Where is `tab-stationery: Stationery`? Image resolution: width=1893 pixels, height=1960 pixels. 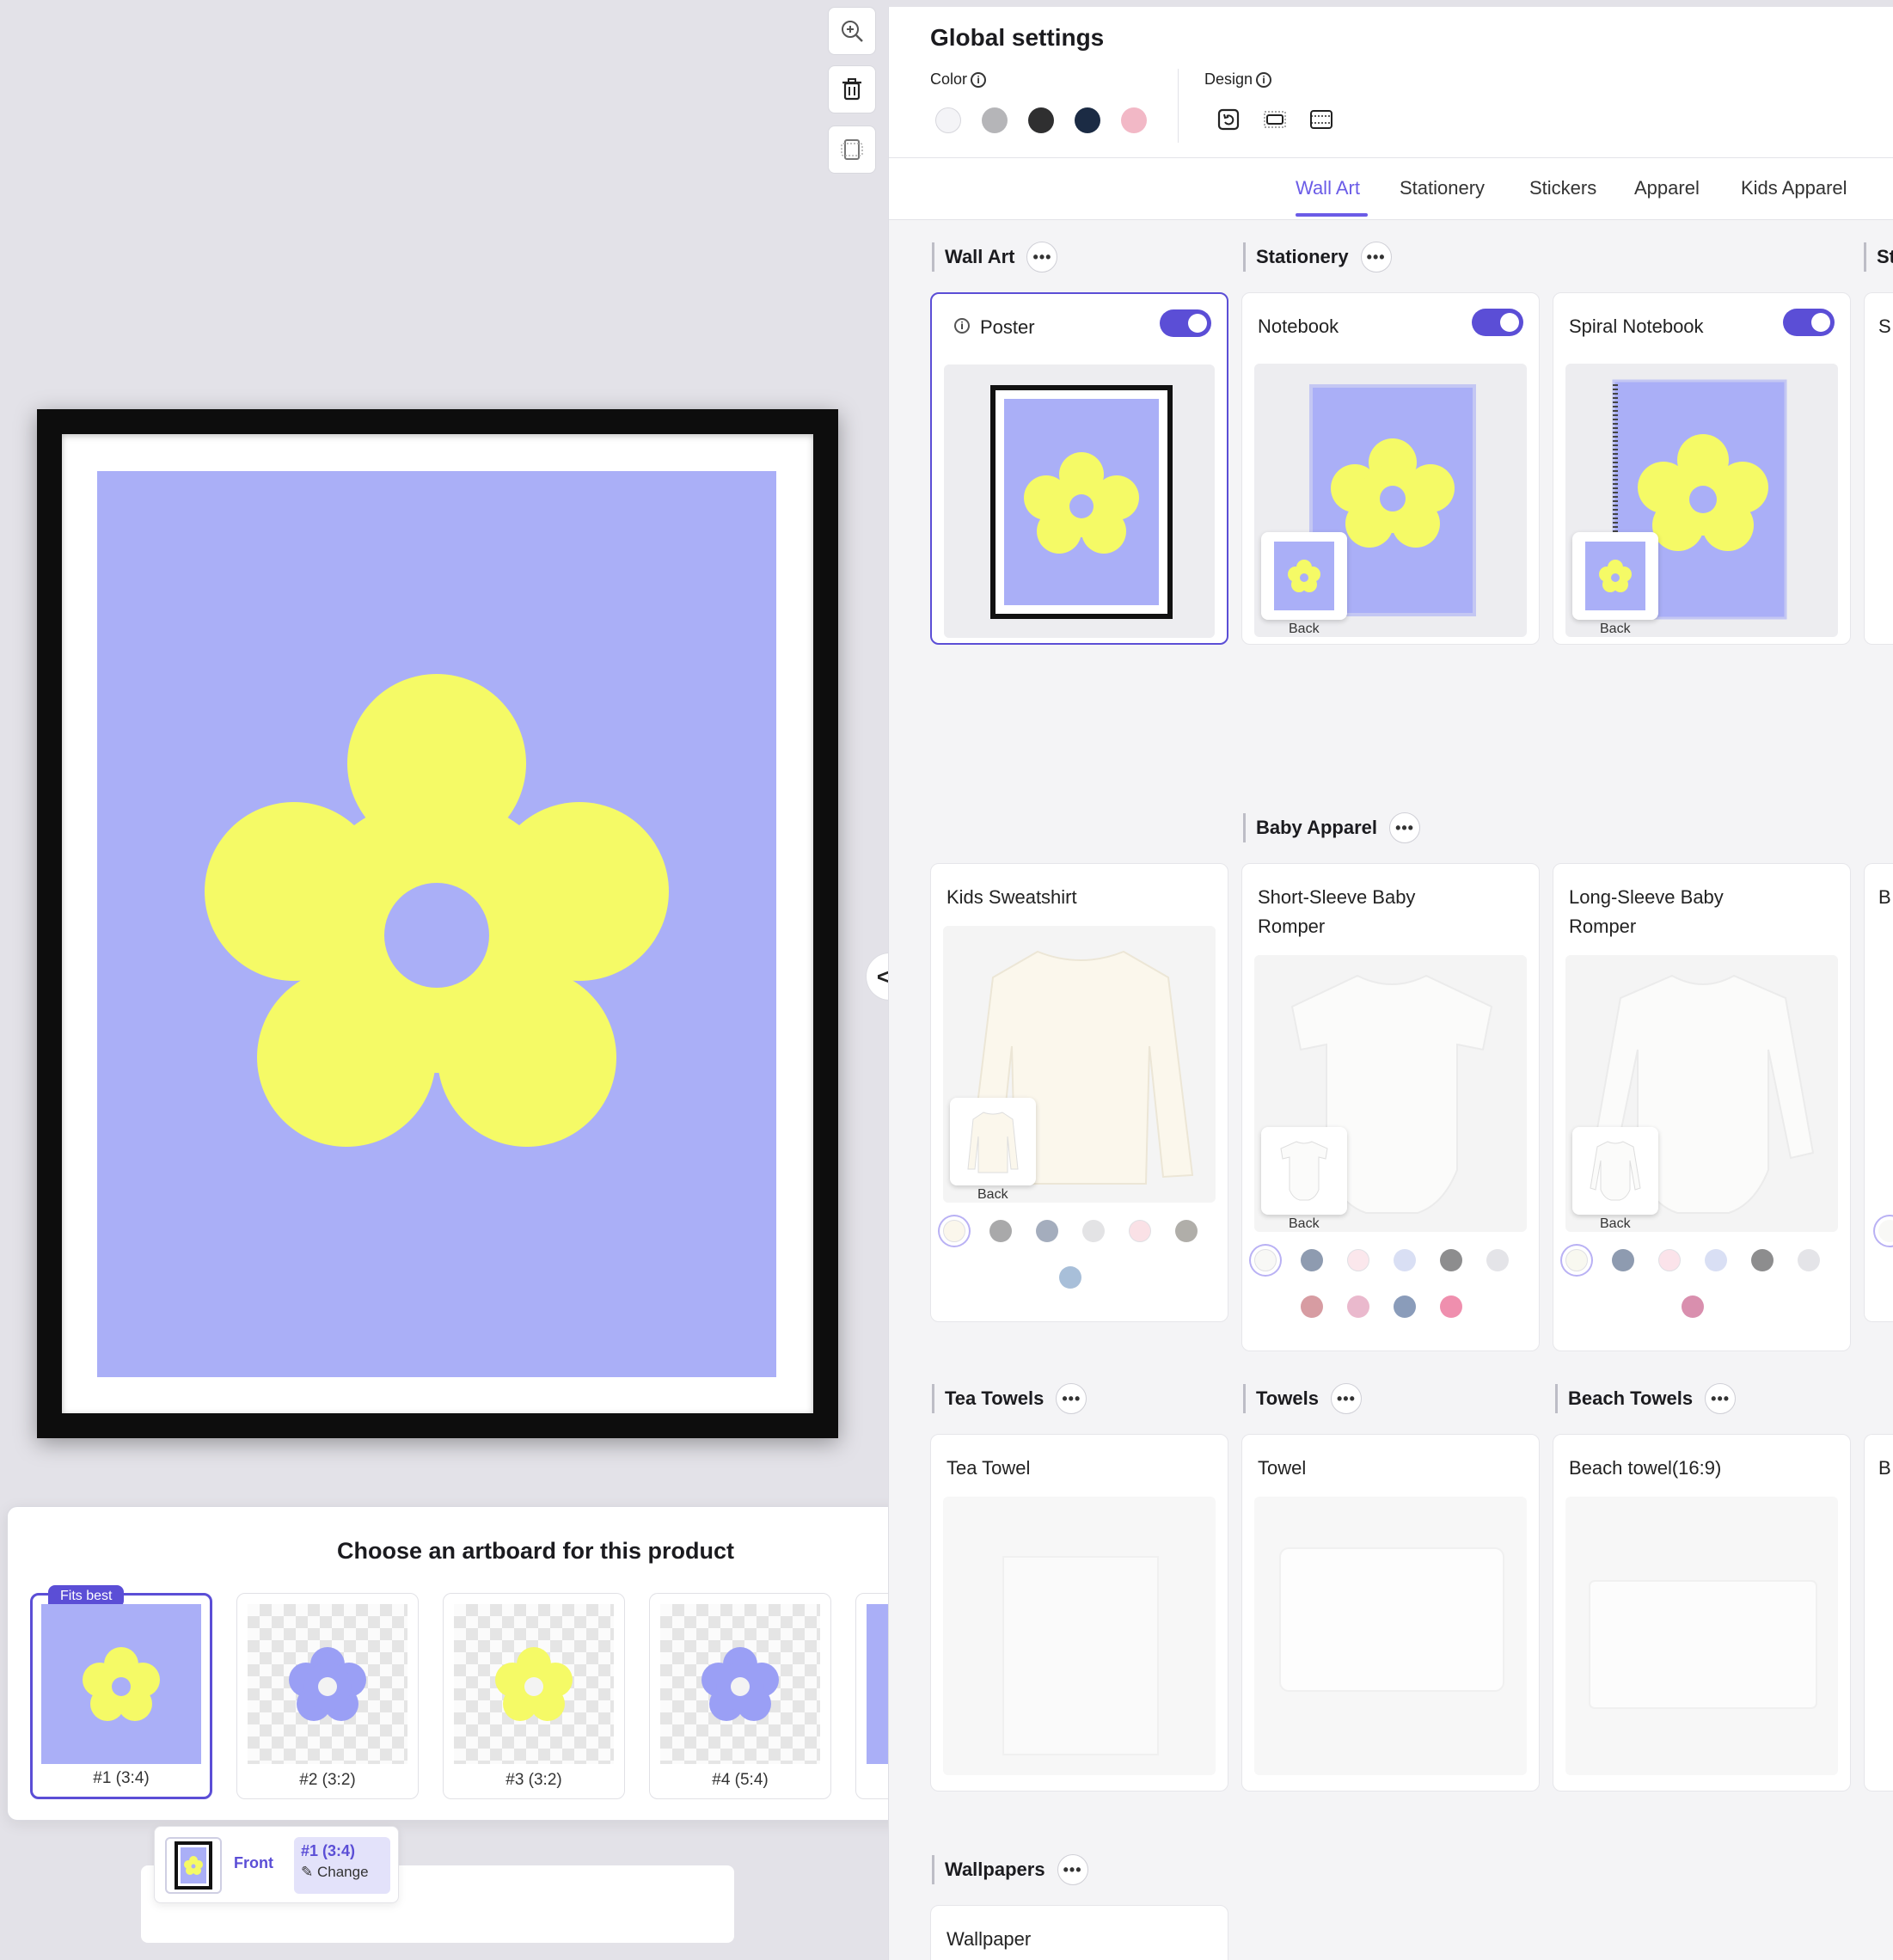
tab-stationery: Stationery is located at coordinates (1442, 188).